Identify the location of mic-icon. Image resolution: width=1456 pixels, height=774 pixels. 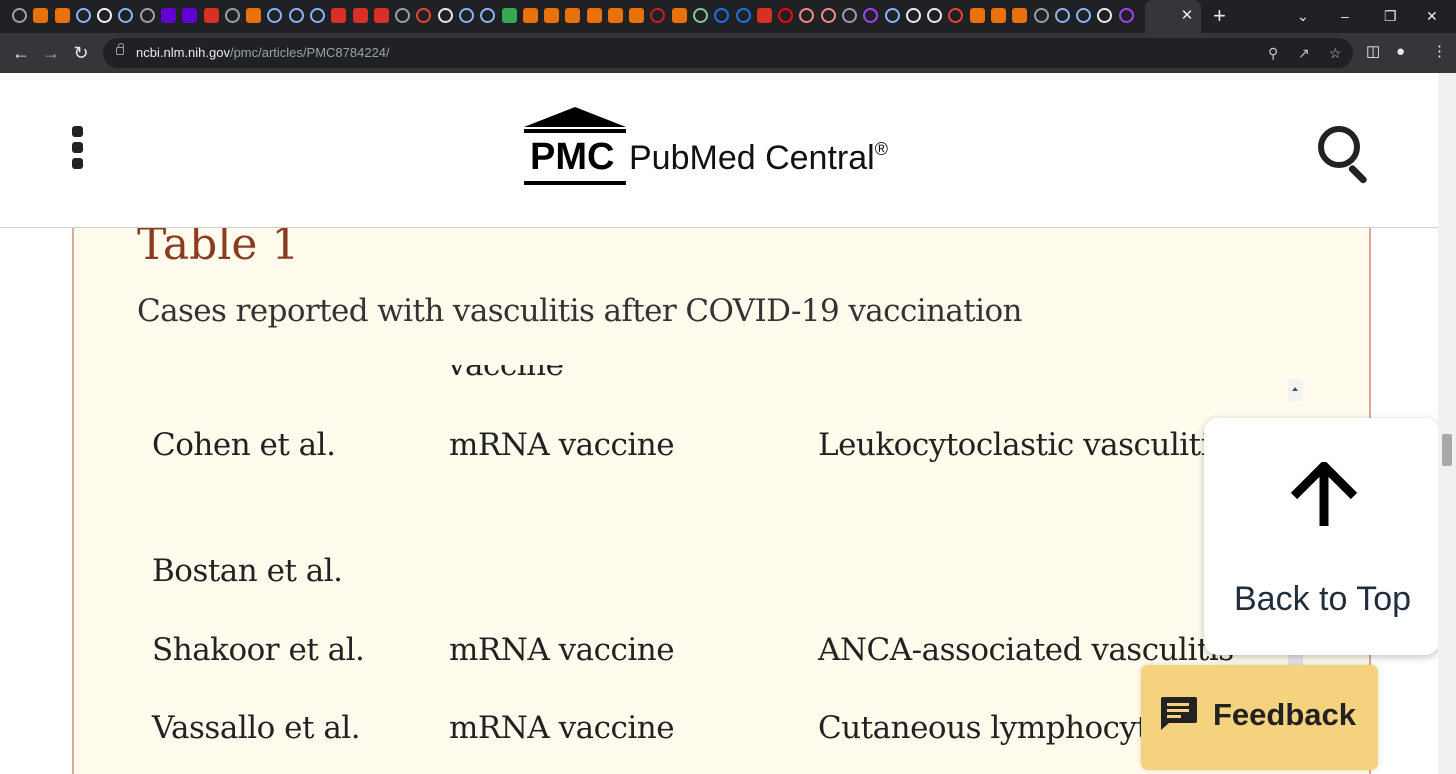
(956, 15).